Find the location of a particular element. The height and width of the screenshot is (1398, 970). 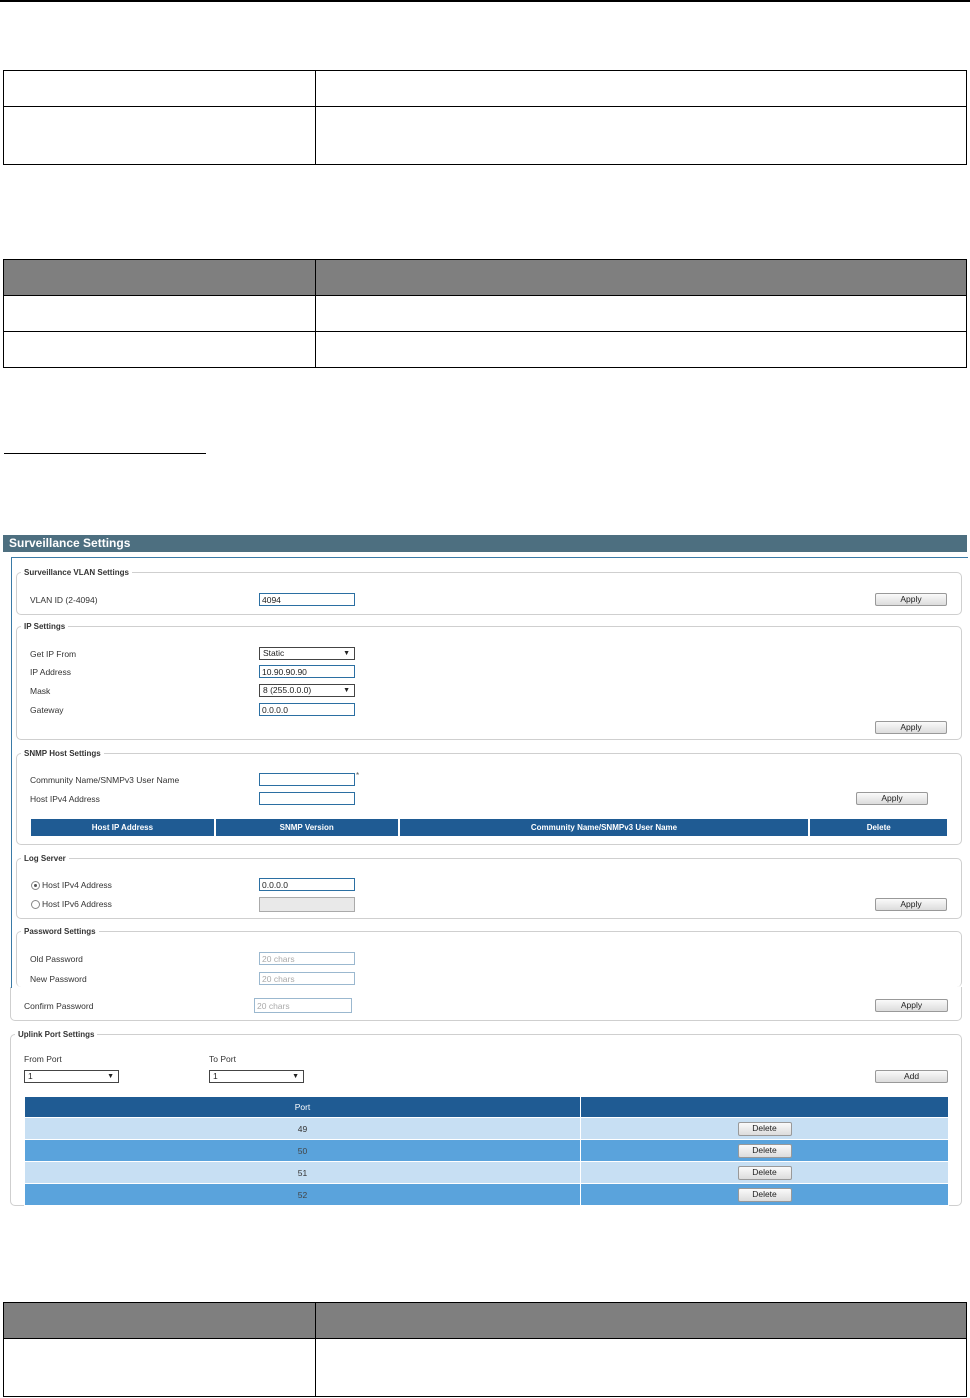

vlan-settings-legend: Surveillance VLAN Settings is located at coordinates (76, 572).